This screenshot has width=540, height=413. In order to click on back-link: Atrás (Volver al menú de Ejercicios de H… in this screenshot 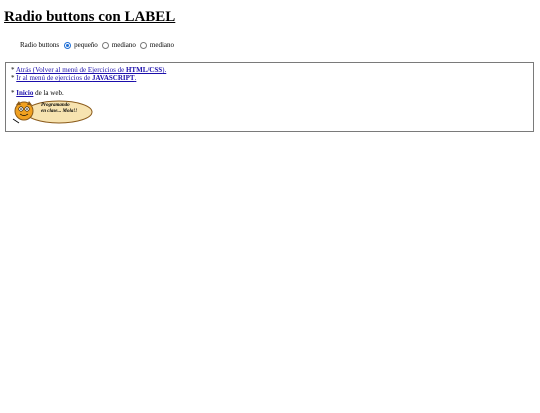, I will do `click(91, 70)`.